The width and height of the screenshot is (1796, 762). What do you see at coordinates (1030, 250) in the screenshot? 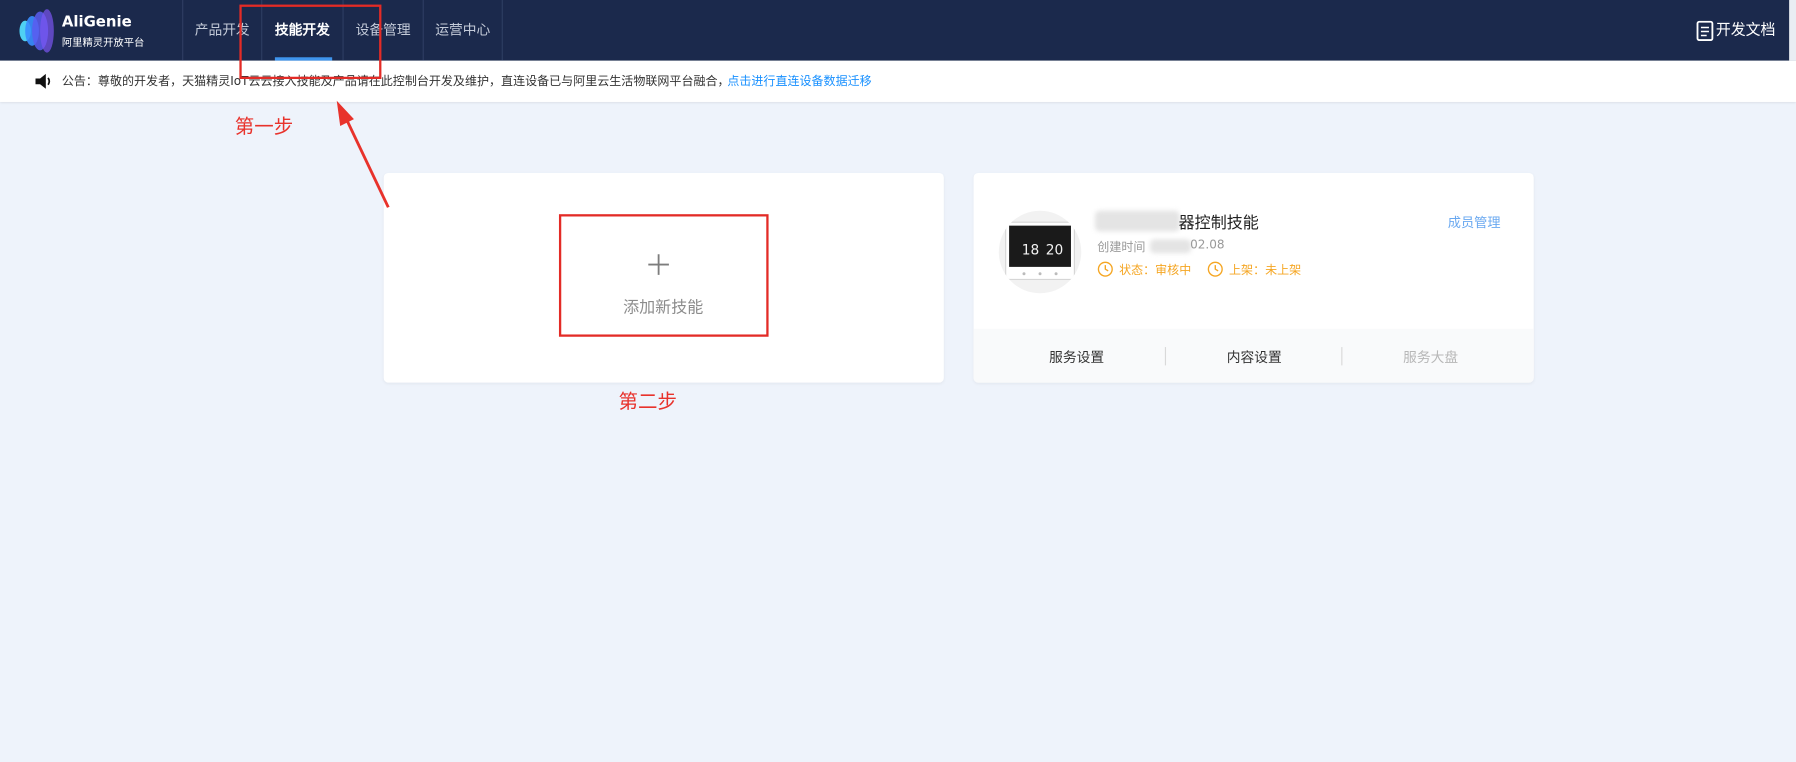
I see `thumb-reading-left: 18` at bounding box center [1030, 250].